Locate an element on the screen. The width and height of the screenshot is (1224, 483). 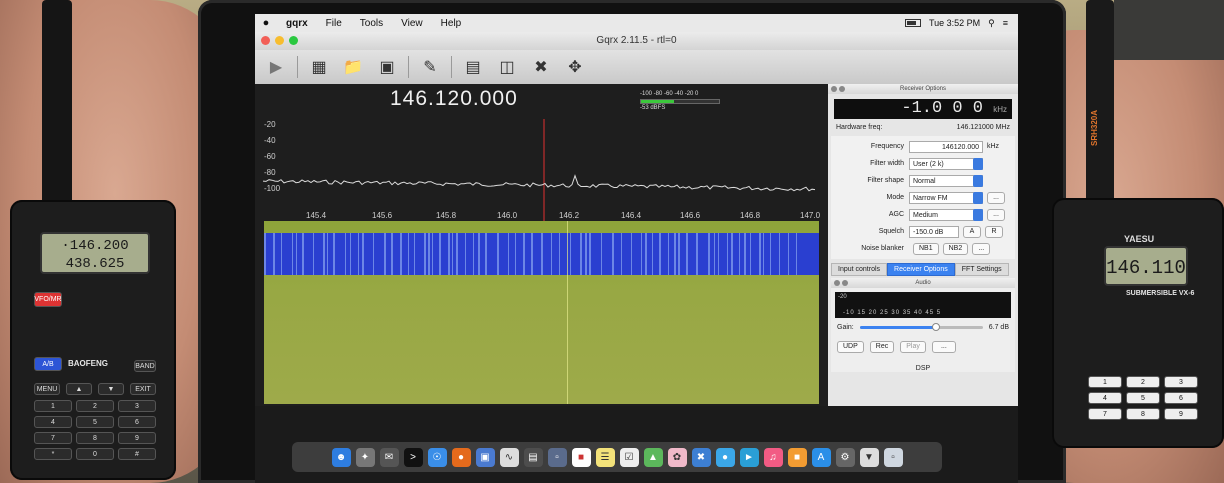
device-icon: ▦ is located at coordinates (319, 67).